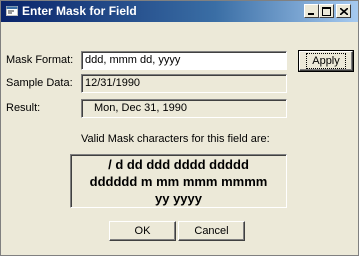 This screenshot has width=359, height=256. I want to click on valid-chars-line: dddddd m mm mmm mmmm, so click(178, 181).